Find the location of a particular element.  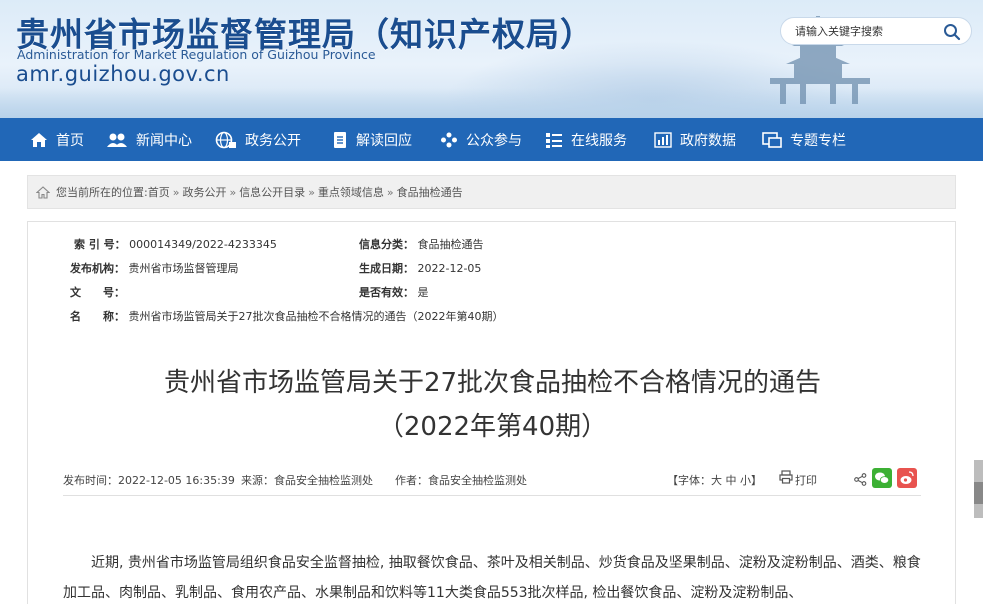

nav-item-participation: 公众参与 is located at coordinates (481, 139).